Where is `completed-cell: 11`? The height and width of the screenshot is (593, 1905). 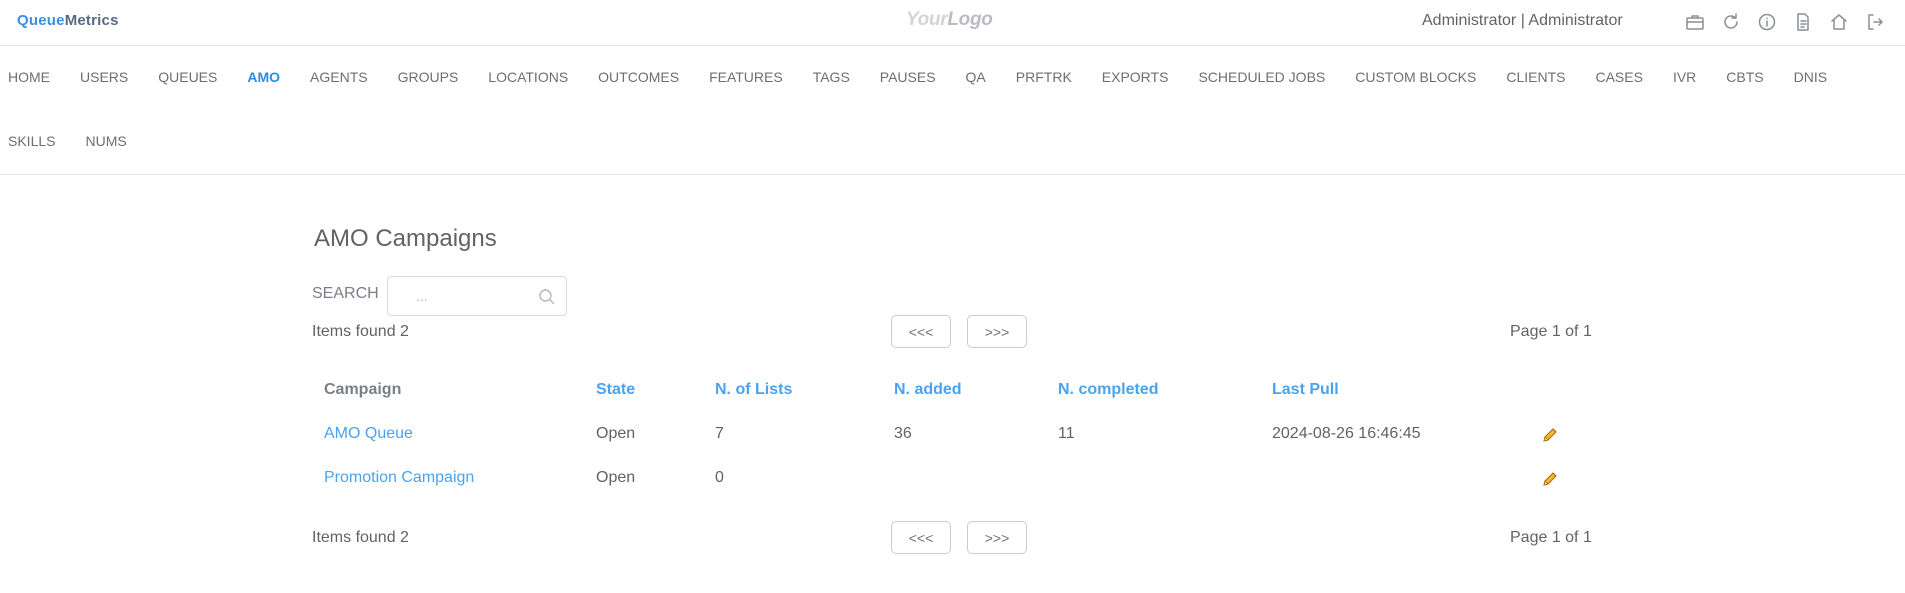
completed-cell: 11 is located at coordinates (1066, 433).